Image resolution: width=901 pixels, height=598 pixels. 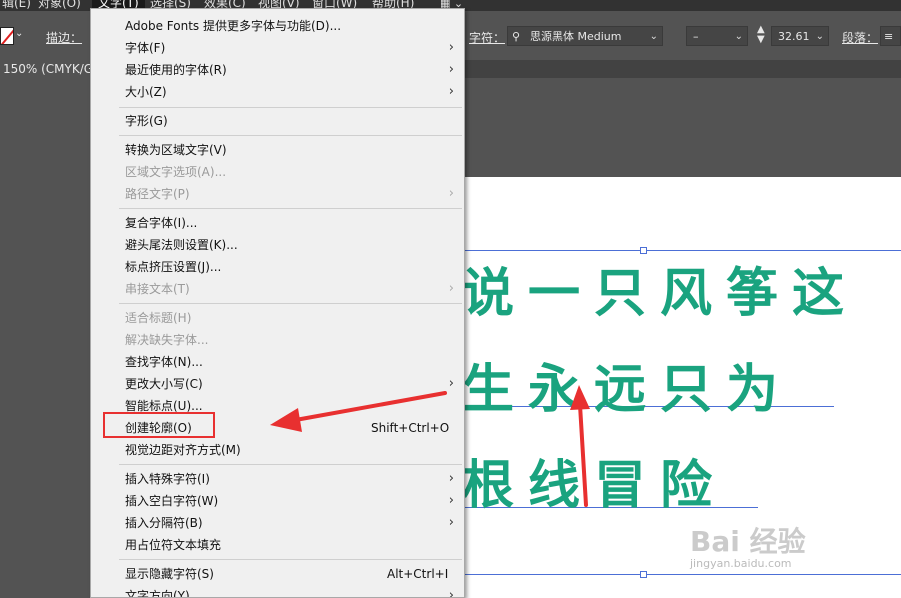 I want to click on annotation-arrow-up, so click(x=580, y=446).